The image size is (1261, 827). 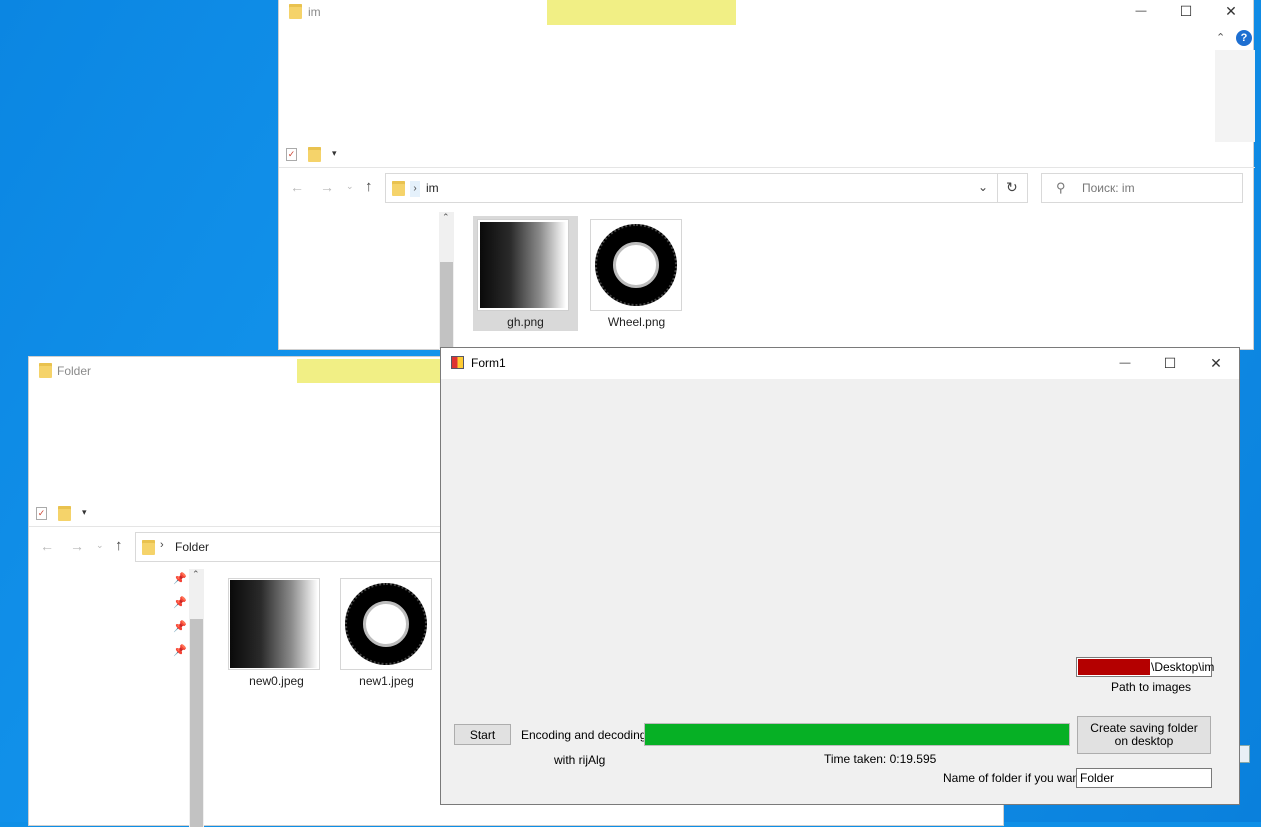 What do you see at coordinates (1013, 778) in the screenshot?
I see `folder-name-label: Name of folder if you want` at bounding box center [1013, 778].